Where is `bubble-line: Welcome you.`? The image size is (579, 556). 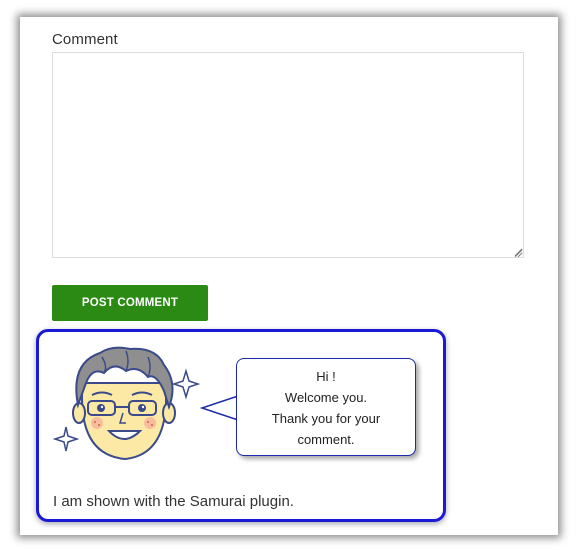
bubble-line: Welcome you. is located at coordinates (326, 397).